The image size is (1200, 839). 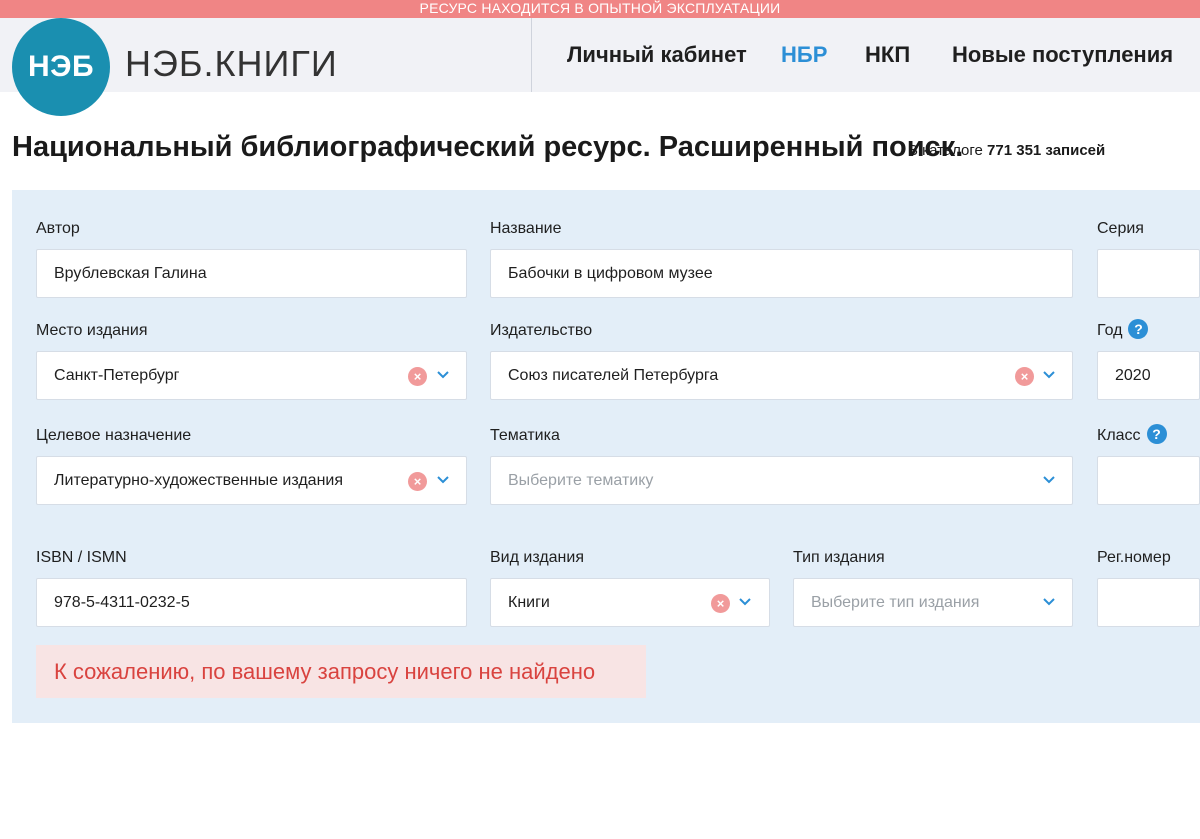 I want to click on catalog-count: В каталоге 771 351 записей, so click(x=1006, y=150).